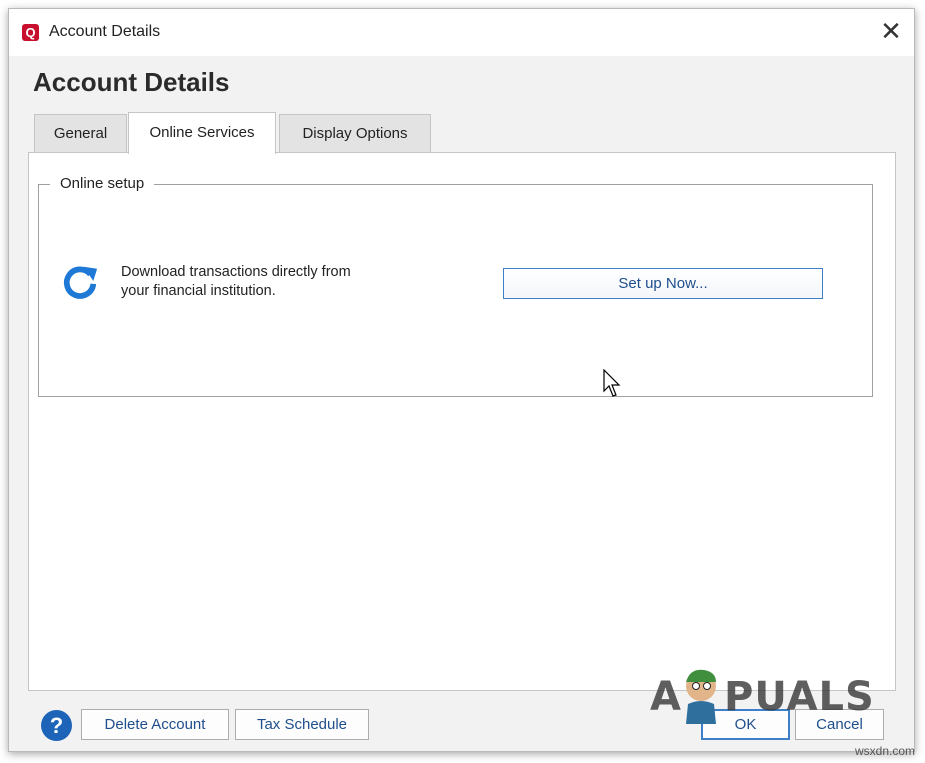 This screenshot has height=763, width=925. I want to click on window-title: Account Details, so click(105, 31).